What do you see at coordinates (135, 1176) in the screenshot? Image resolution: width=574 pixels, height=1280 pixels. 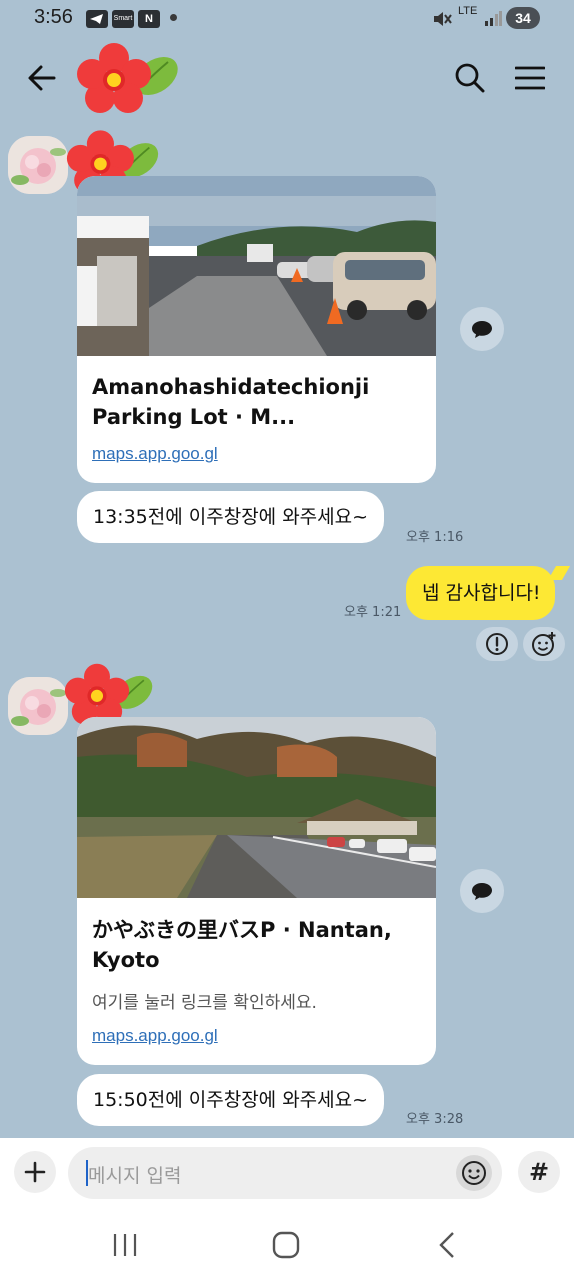 I see `message-input-placeholder: 메시지 입력` at bounding box center [135, 1176].